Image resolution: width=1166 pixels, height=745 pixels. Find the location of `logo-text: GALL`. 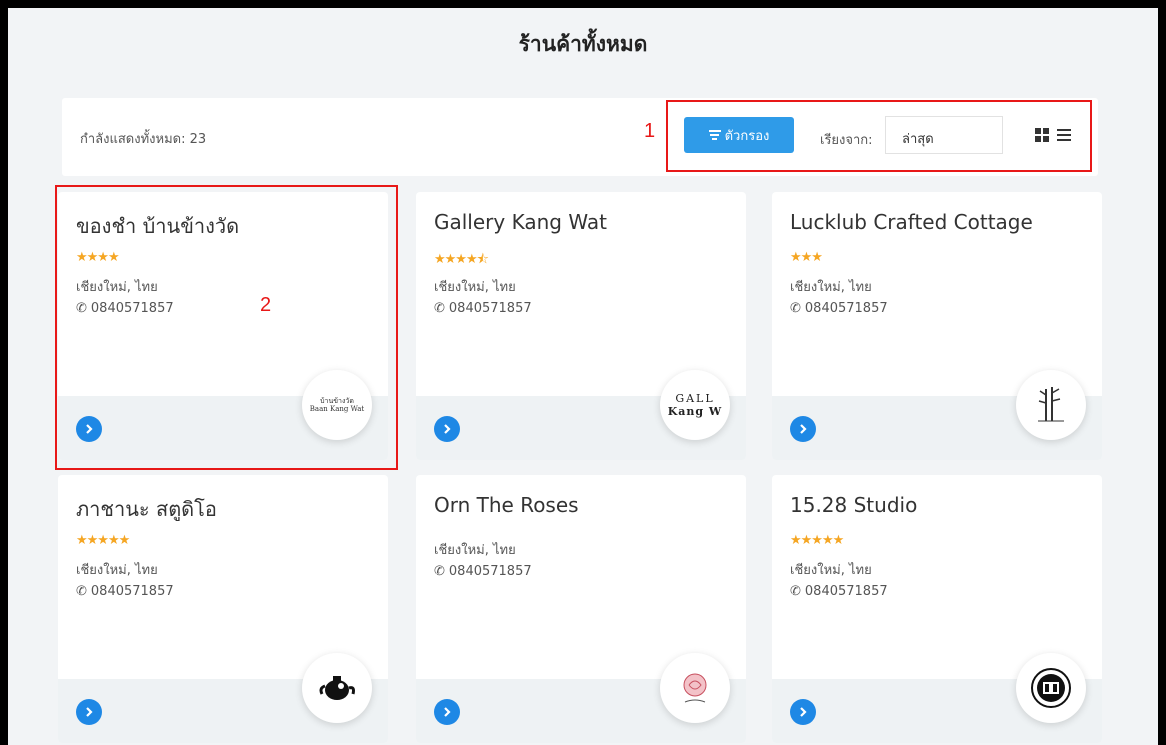

logo-text: GALL is located at coordinates (695, 398).